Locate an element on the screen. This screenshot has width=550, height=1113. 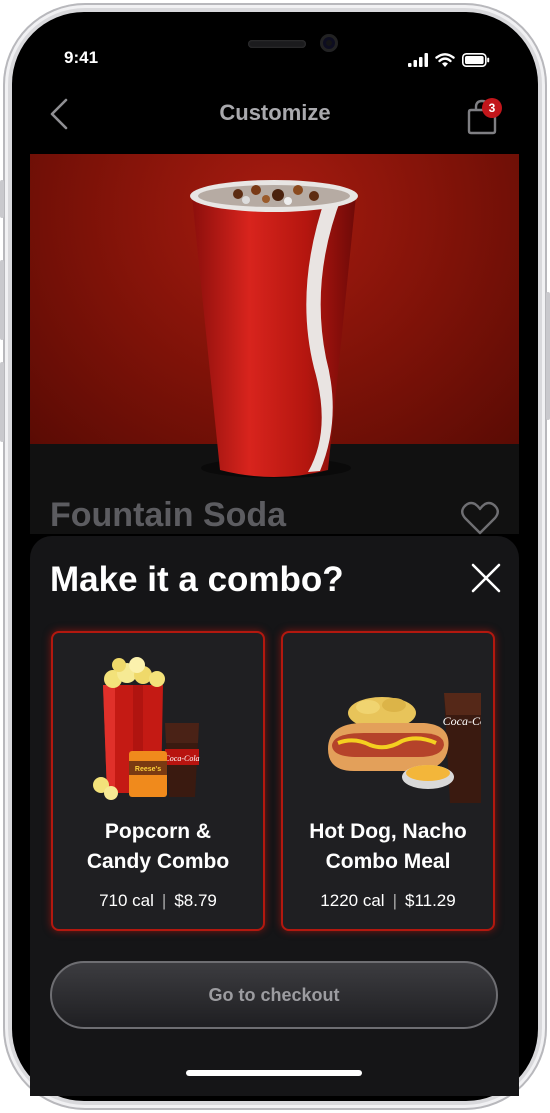
combo-title-line-2: Combo Meal is located at coordinates (388, 861).